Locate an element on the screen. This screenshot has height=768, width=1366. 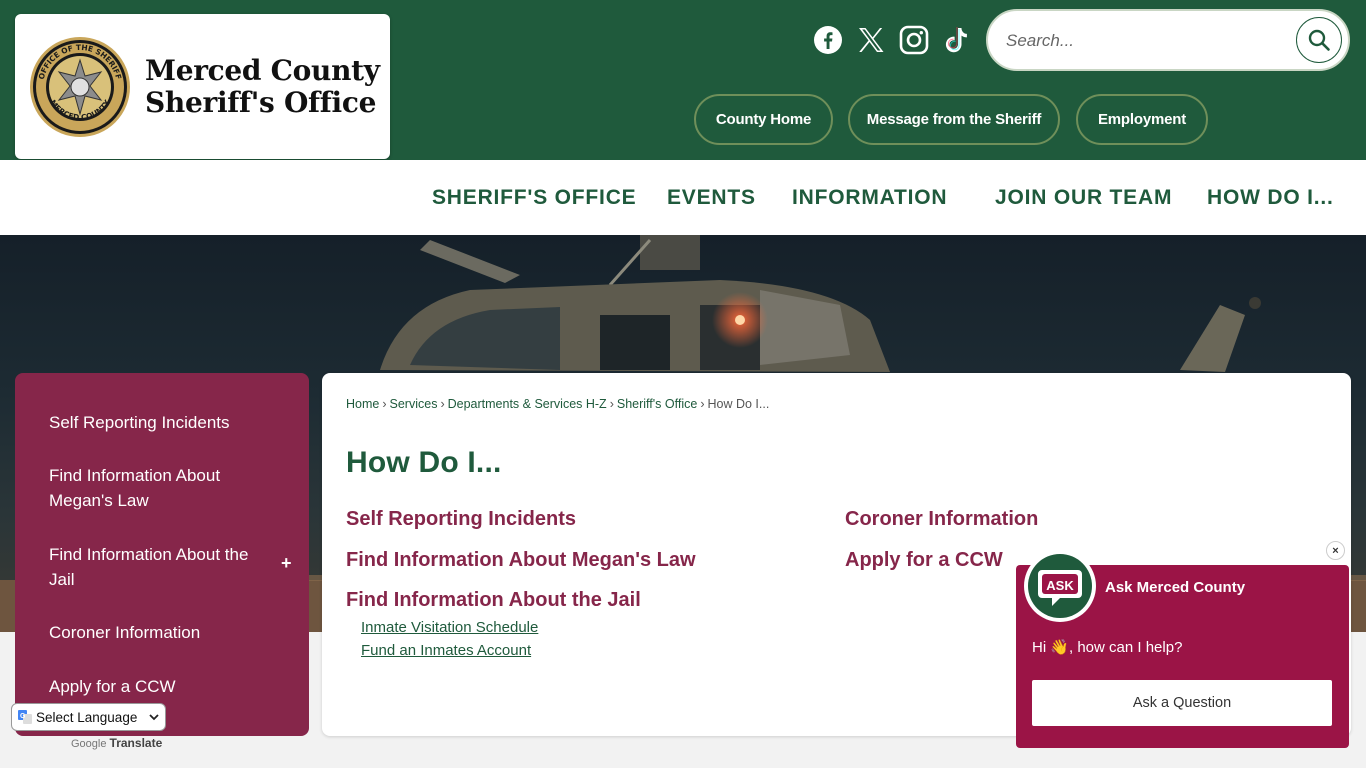
search-bar is located at coordinates (1168, 40).